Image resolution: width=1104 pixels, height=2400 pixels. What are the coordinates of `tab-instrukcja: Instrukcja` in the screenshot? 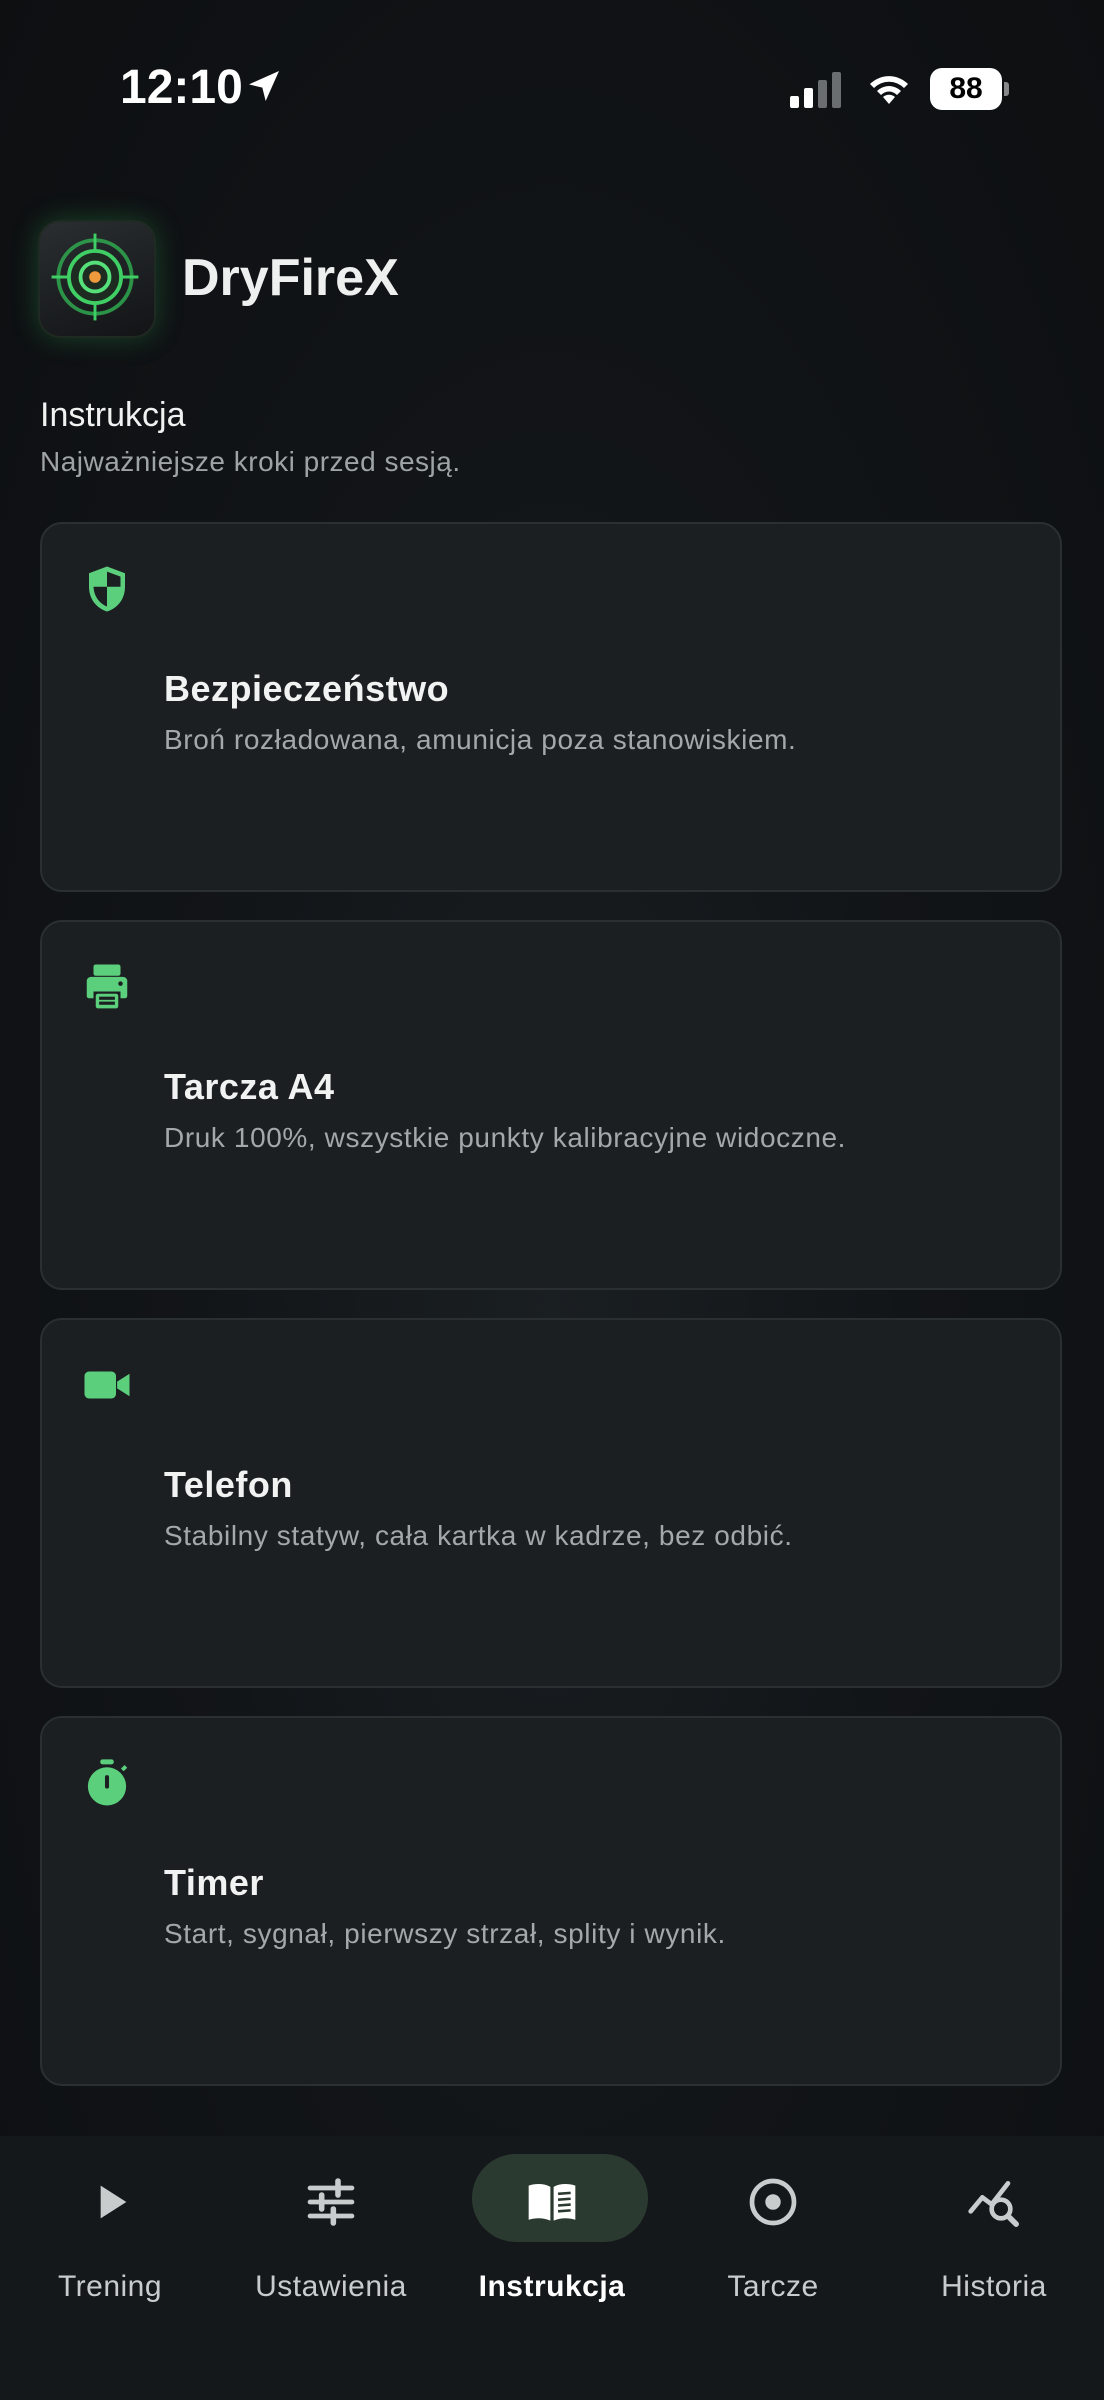 It's located at (552, 2236).